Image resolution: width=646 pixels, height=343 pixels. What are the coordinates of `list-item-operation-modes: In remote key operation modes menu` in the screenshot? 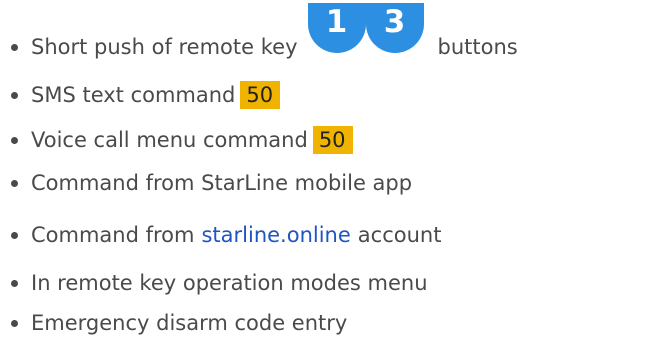 It's located at (214, 283).